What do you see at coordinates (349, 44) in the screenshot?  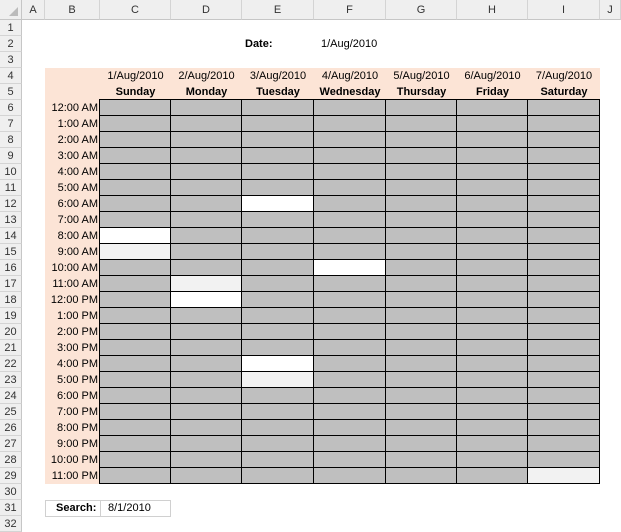 I see `date-value: 1/Aug/2010` at bounding box center [349, 44].